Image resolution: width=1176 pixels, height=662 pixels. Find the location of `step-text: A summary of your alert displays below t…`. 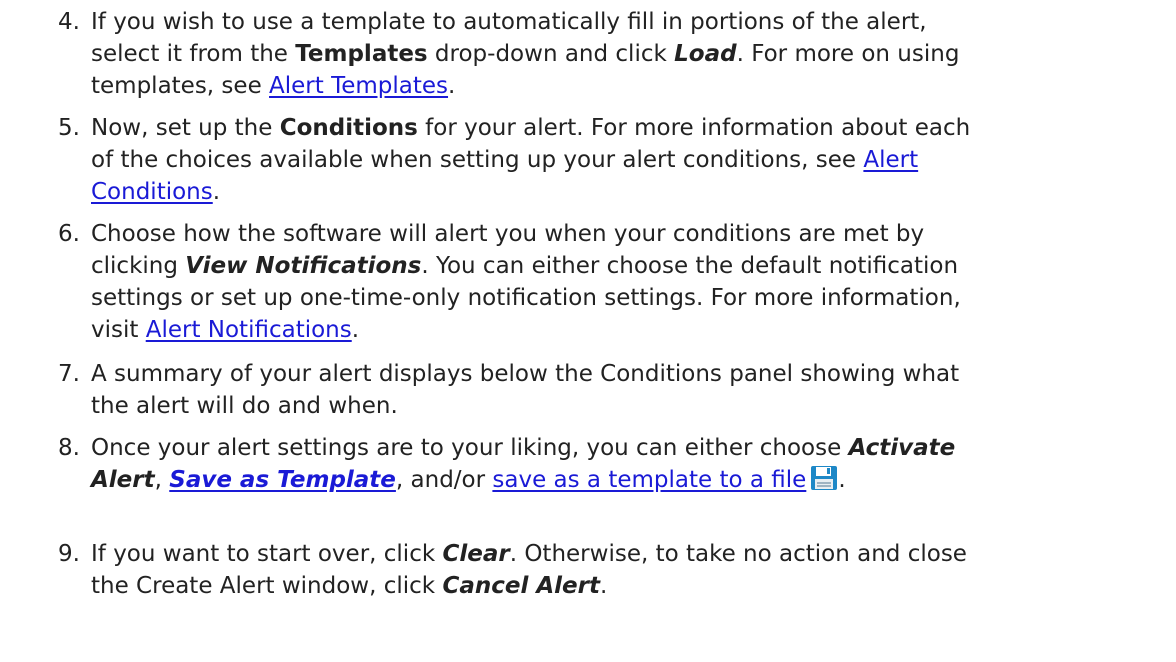

step-text: A summary of your alert displays below t… is located at coordinates (631, 390).